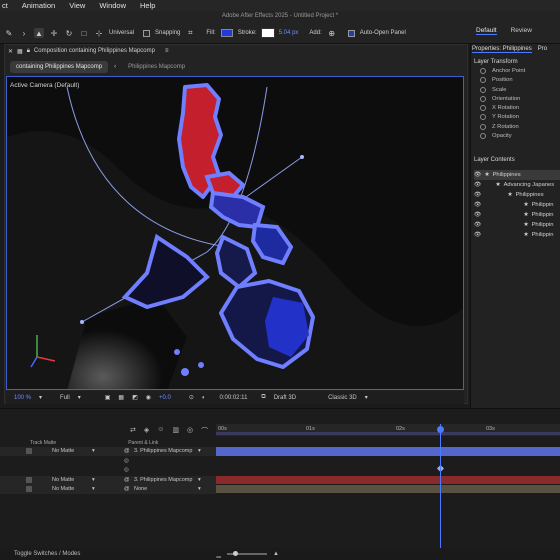 This screenshot has width=560, height=560. Describe the element at coordinates (204, 398) in the screenshot. I see `show-snapshot-icon: ◐` at that location.